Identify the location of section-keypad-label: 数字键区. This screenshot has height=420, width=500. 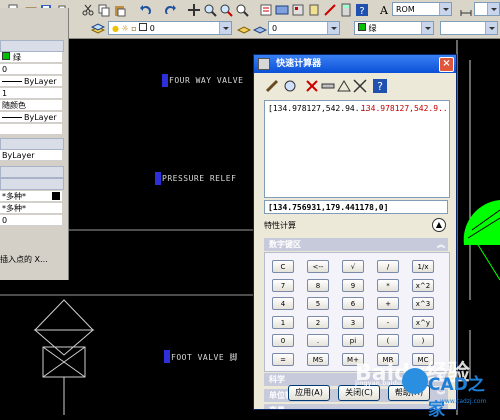
(285, 244).